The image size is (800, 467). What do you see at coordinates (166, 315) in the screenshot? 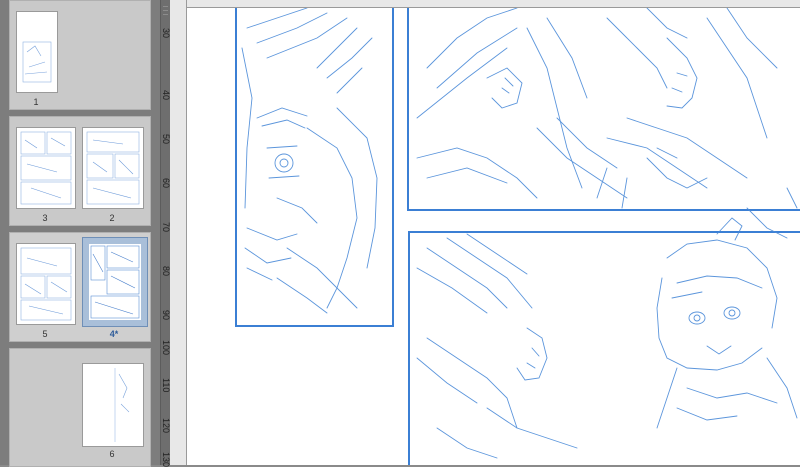
I see `ruler-number: 90` at bounding box center [166, 315].